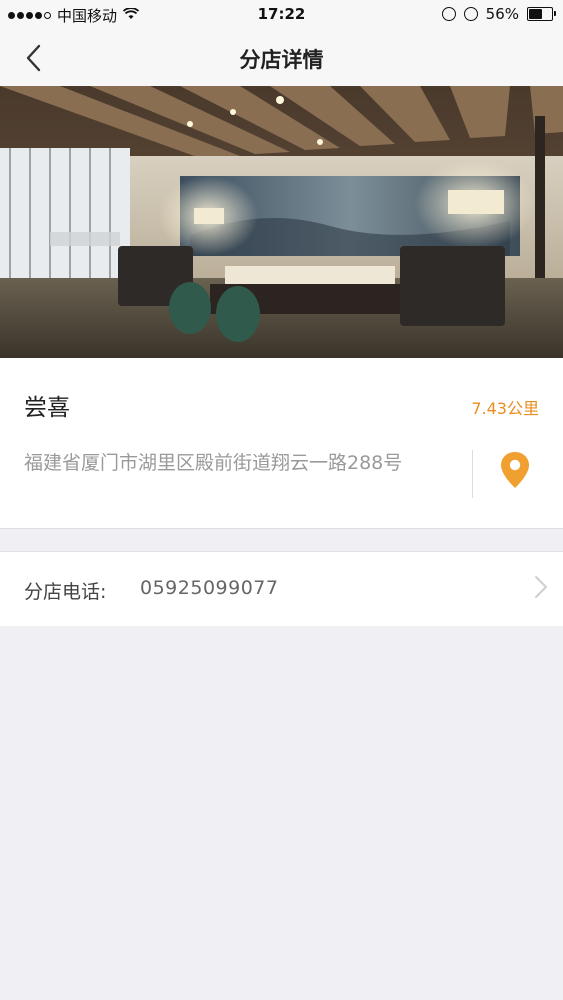  I want to click on store-distance: 7.43公里, so click(505, 408).